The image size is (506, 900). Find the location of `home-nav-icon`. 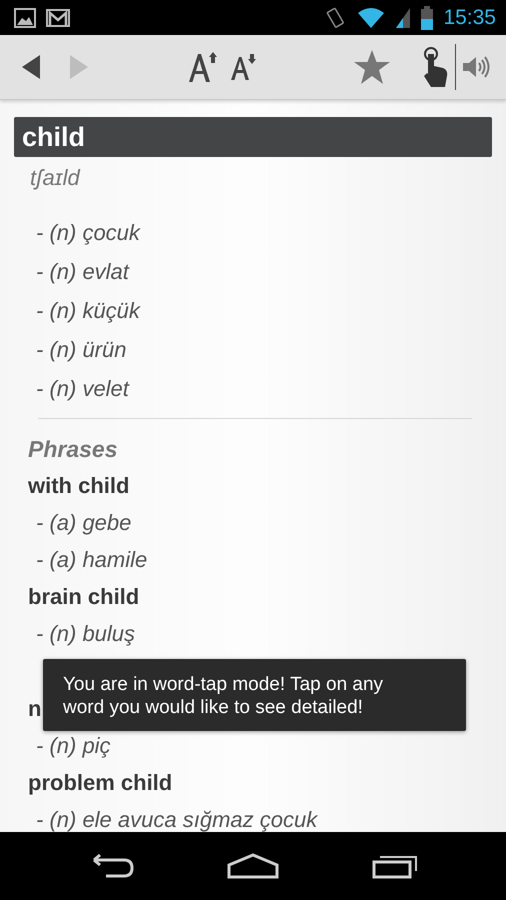

home-nav-icon is located at coordinates (252, 866).